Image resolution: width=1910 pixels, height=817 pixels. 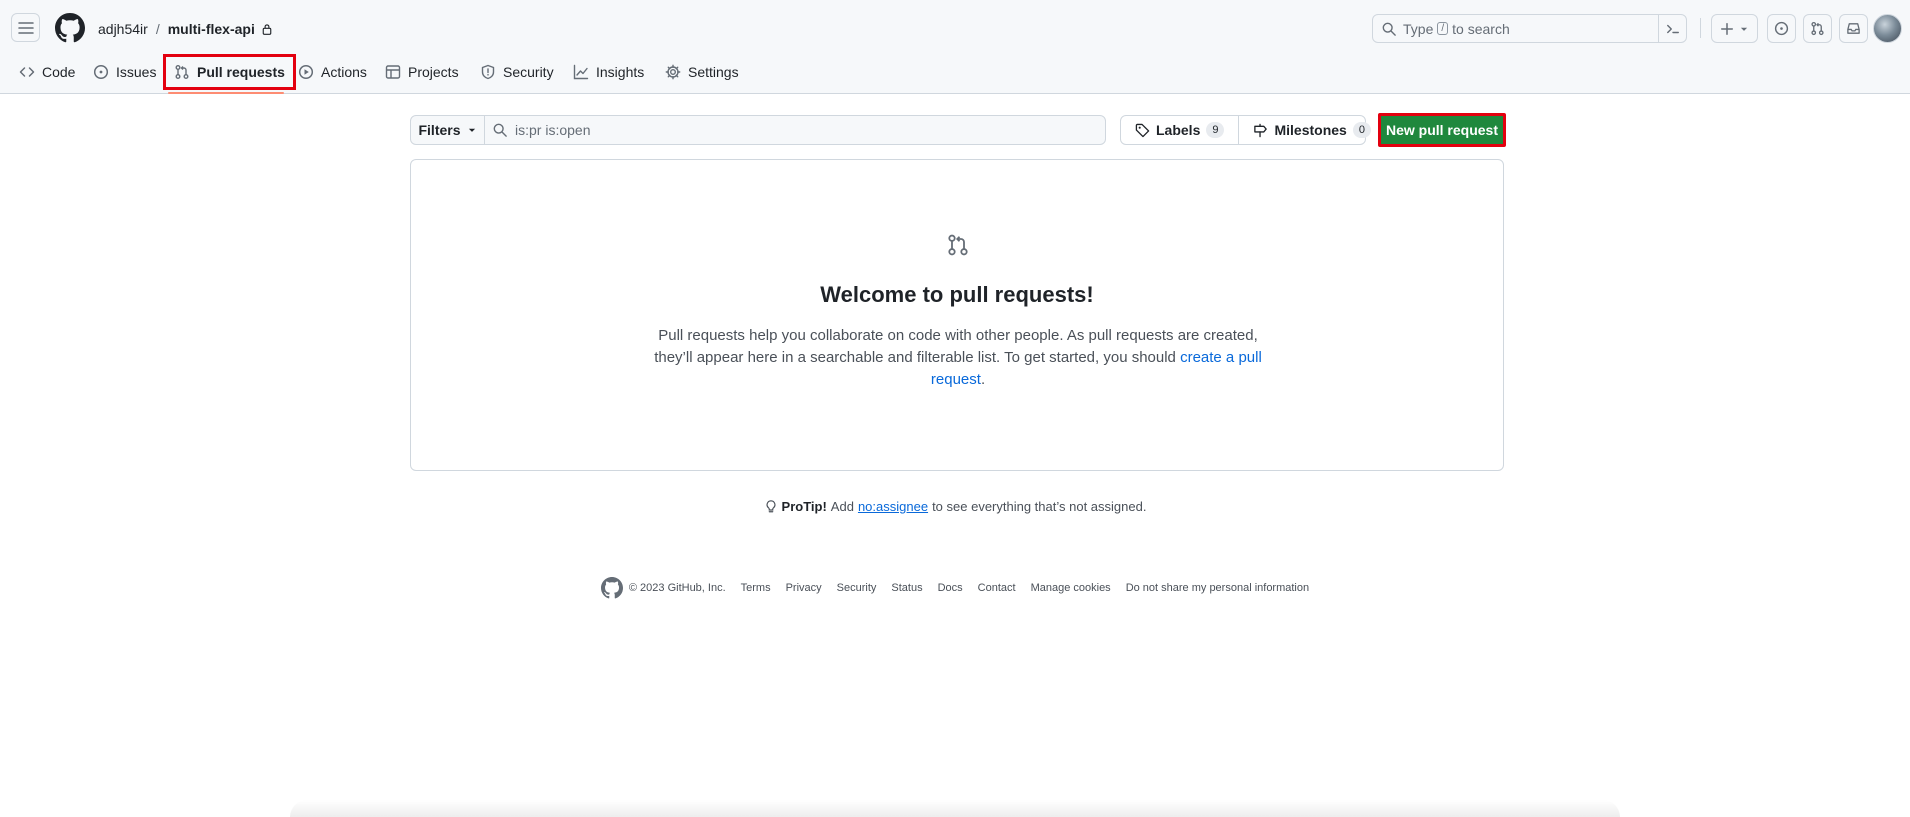 I want to click on footer-copyright: © 2023 GitHub, Inc., so click(x=677, y=588).